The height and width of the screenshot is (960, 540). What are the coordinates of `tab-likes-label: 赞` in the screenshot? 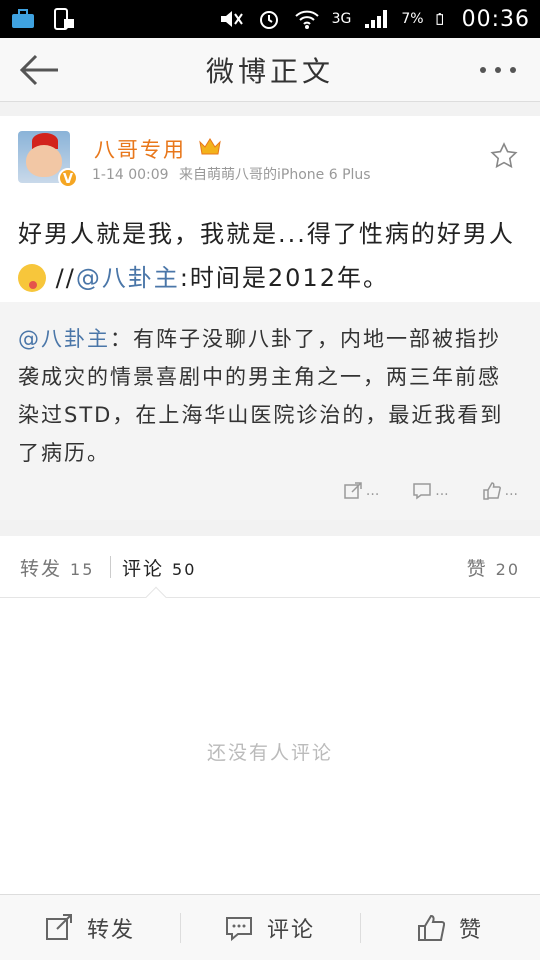 It's located at (477, 569).